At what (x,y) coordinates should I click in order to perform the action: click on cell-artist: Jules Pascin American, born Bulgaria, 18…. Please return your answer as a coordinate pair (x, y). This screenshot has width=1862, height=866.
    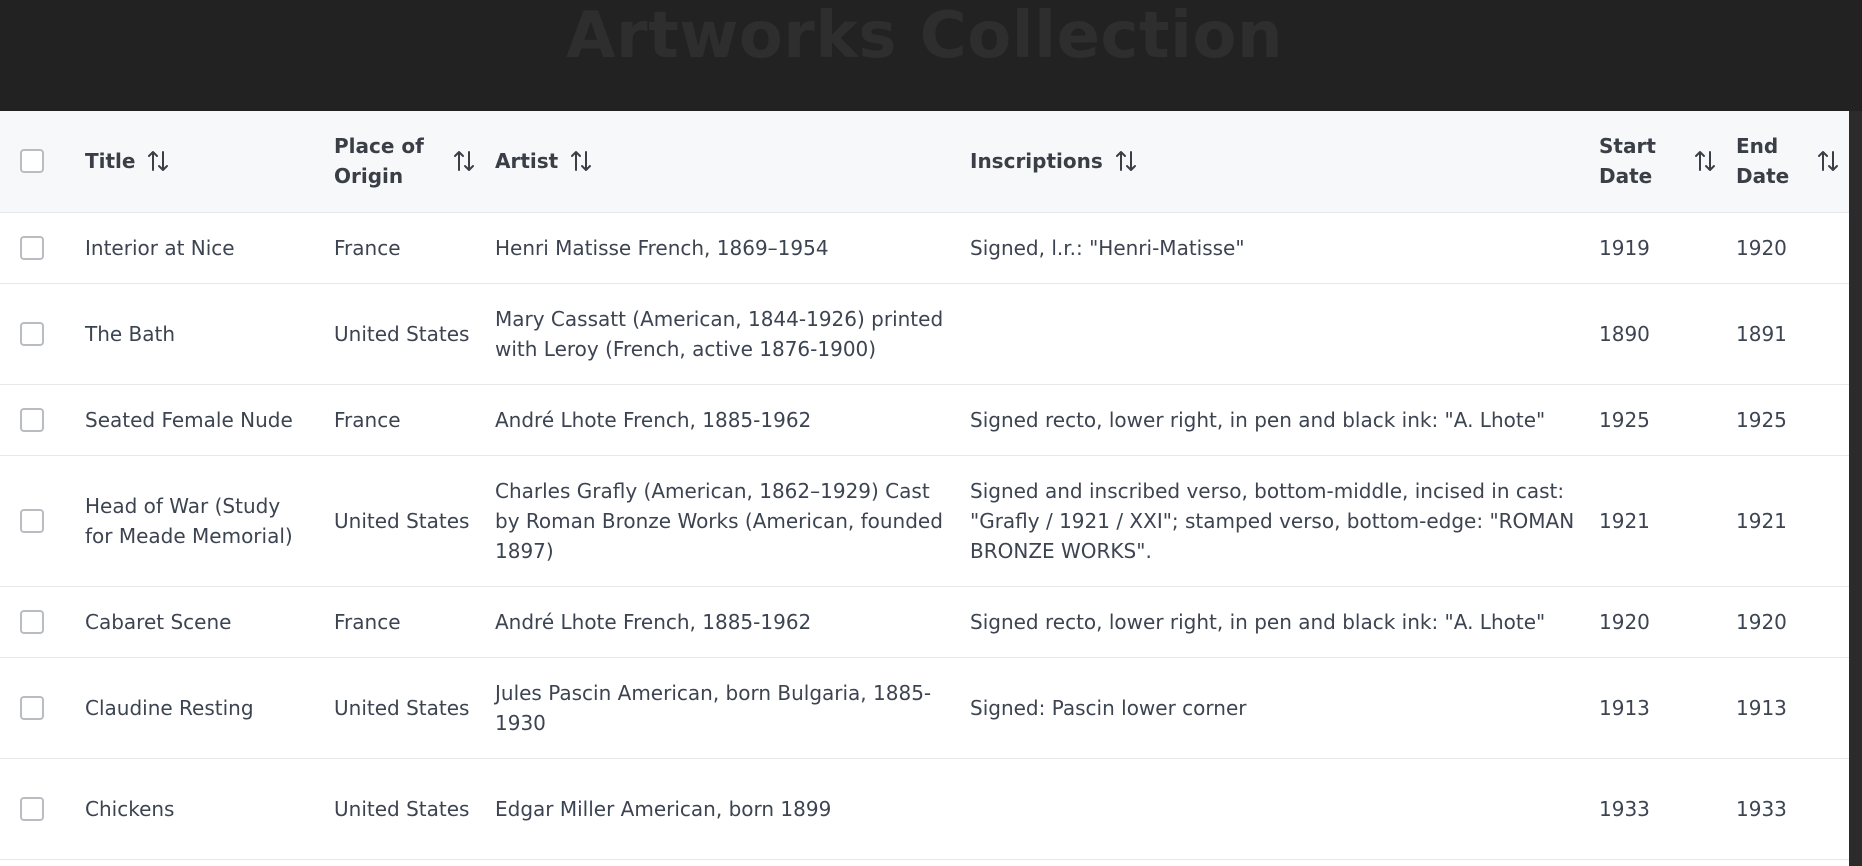
    Looking at the image, I should click on (722, 708).